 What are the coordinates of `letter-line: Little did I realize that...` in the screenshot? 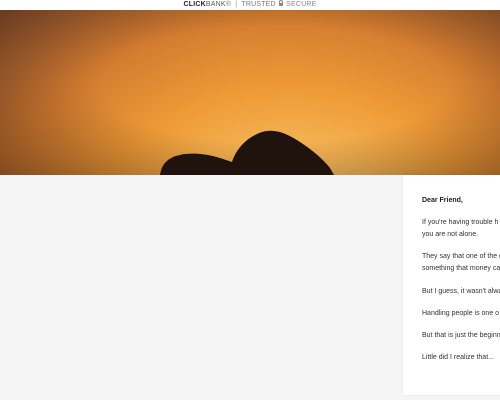 It's located at (458, 357).